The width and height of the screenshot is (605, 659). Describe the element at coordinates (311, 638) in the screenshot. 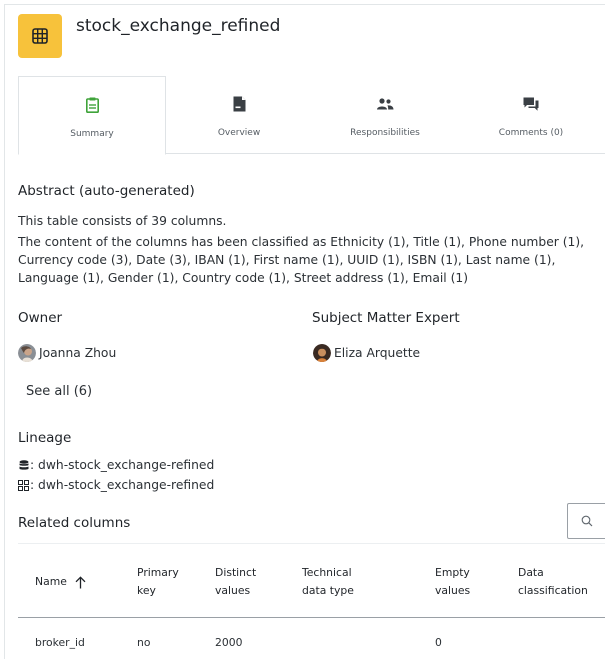

I see `table-row: broker_id no 2000 0` at that location.